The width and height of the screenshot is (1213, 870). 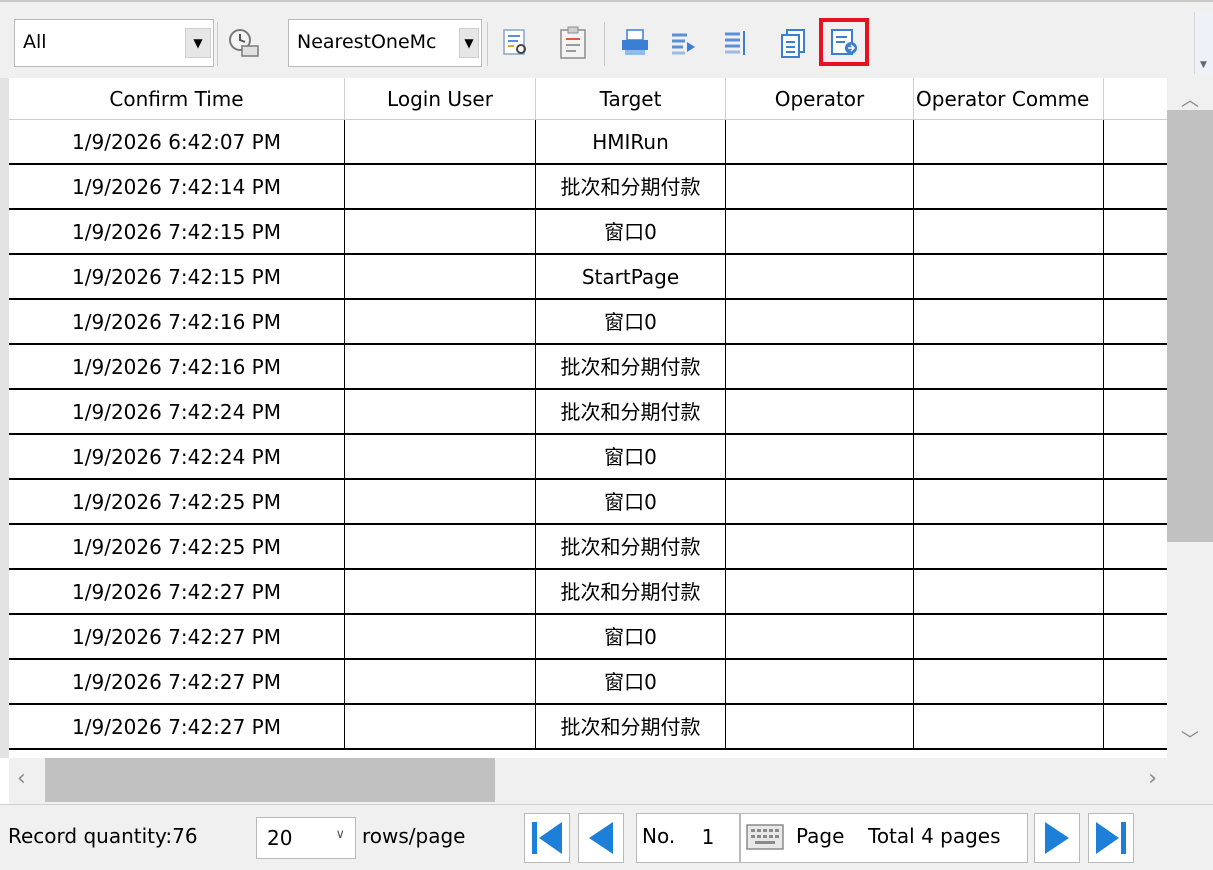 What do you see at coordinates (515, 43) in the screenshot?
I see `find-button` at bounding box center [515, 43].